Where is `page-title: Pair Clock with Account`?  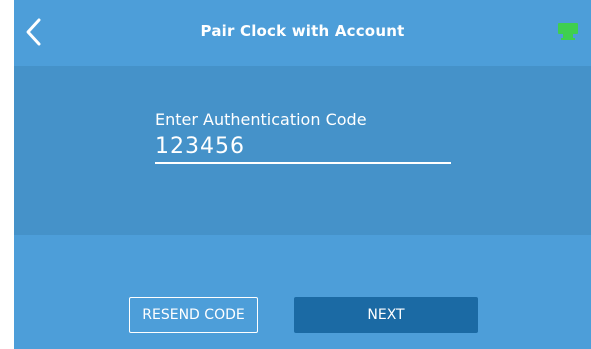 page-title: Pair Clock with Account is located at coordinates (302, 31).